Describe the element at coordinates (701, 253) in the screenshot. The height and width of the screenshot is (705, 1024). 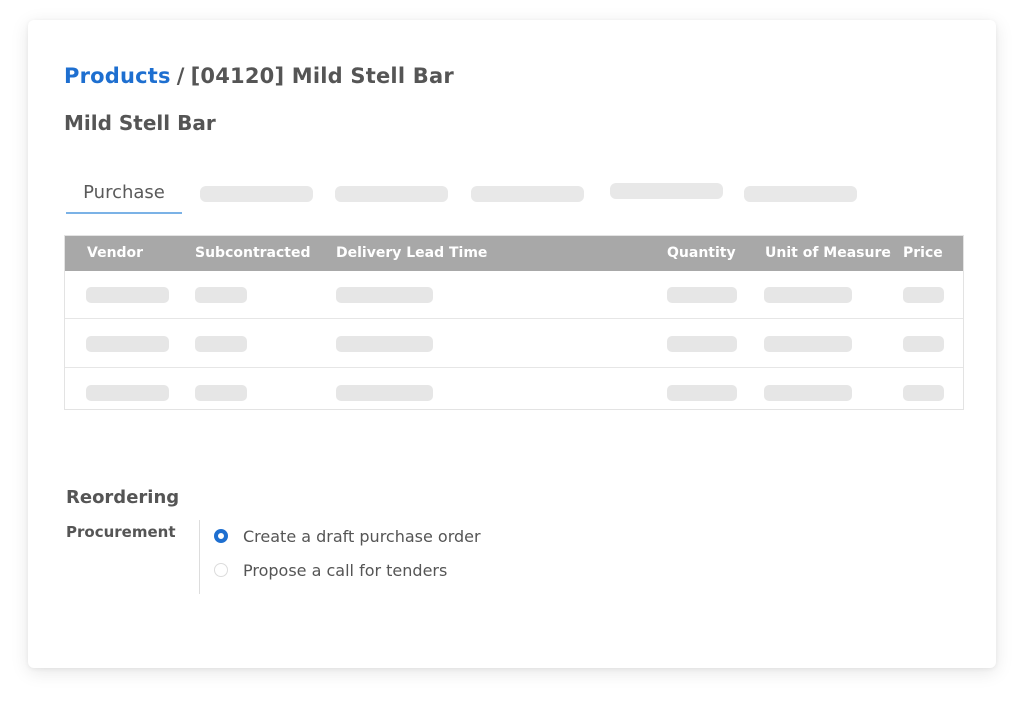
I see `column-header-quantity: Quantity` at that location.